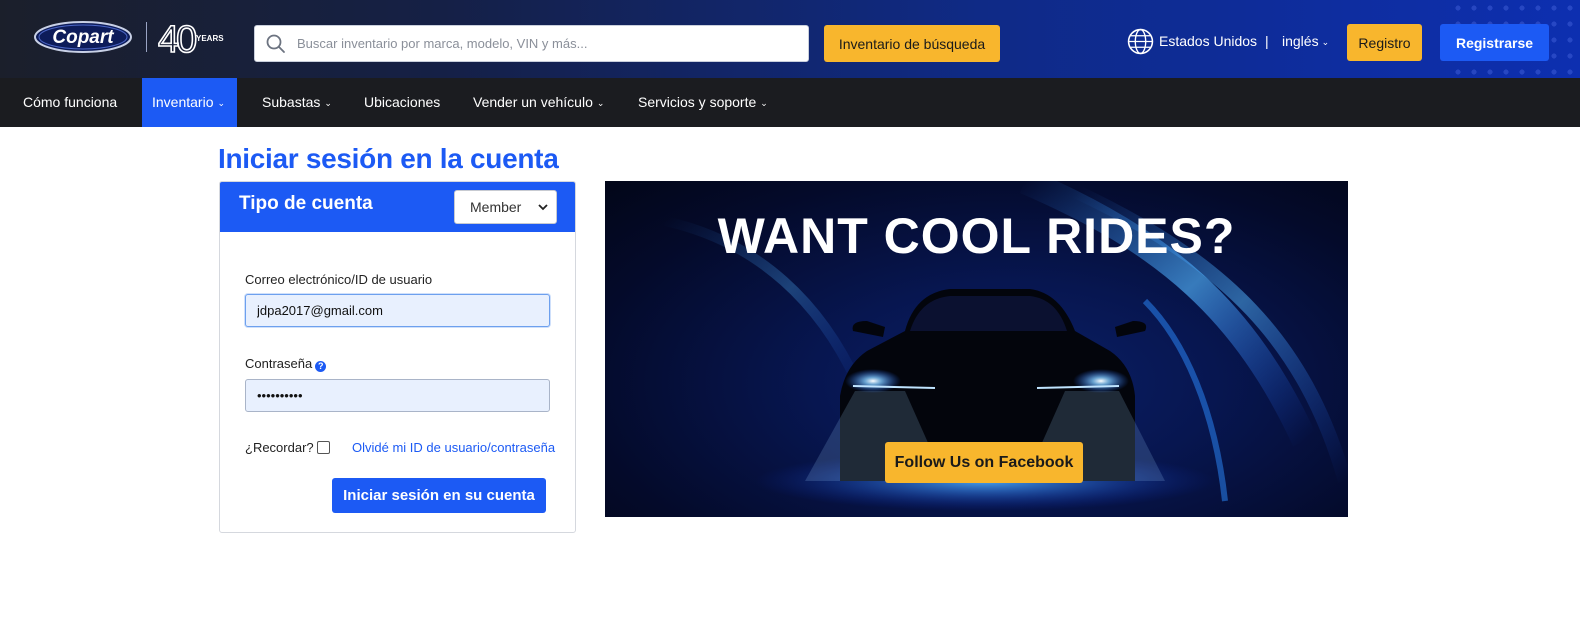 The width and height of the screenshot is (1580, 621). Describe the element at coordinates (177, 39) in the screenshot. I see `svg-text: 40` at that location.